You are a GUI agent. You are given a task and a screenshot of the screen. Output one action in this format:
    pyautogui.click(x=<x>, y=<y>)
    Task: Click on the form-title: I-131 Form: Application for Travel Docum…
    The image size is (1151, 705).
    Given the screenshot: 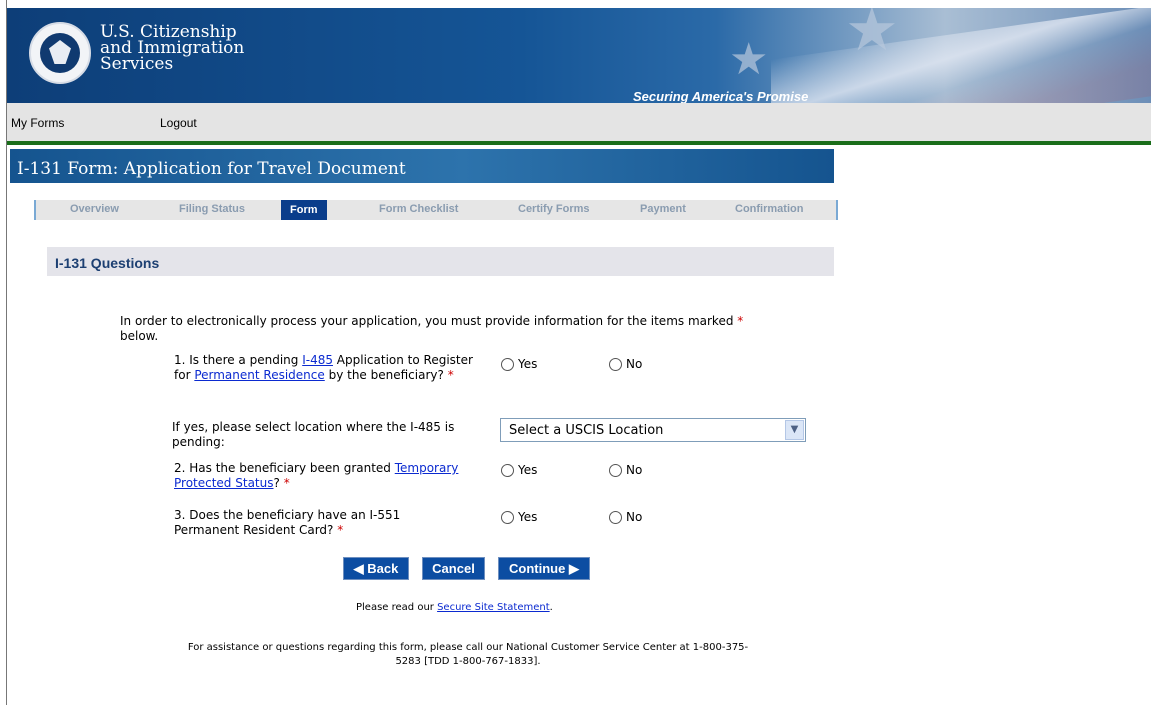 What is the action you would take?
    pyautogui.click(x=211, y=169)
    